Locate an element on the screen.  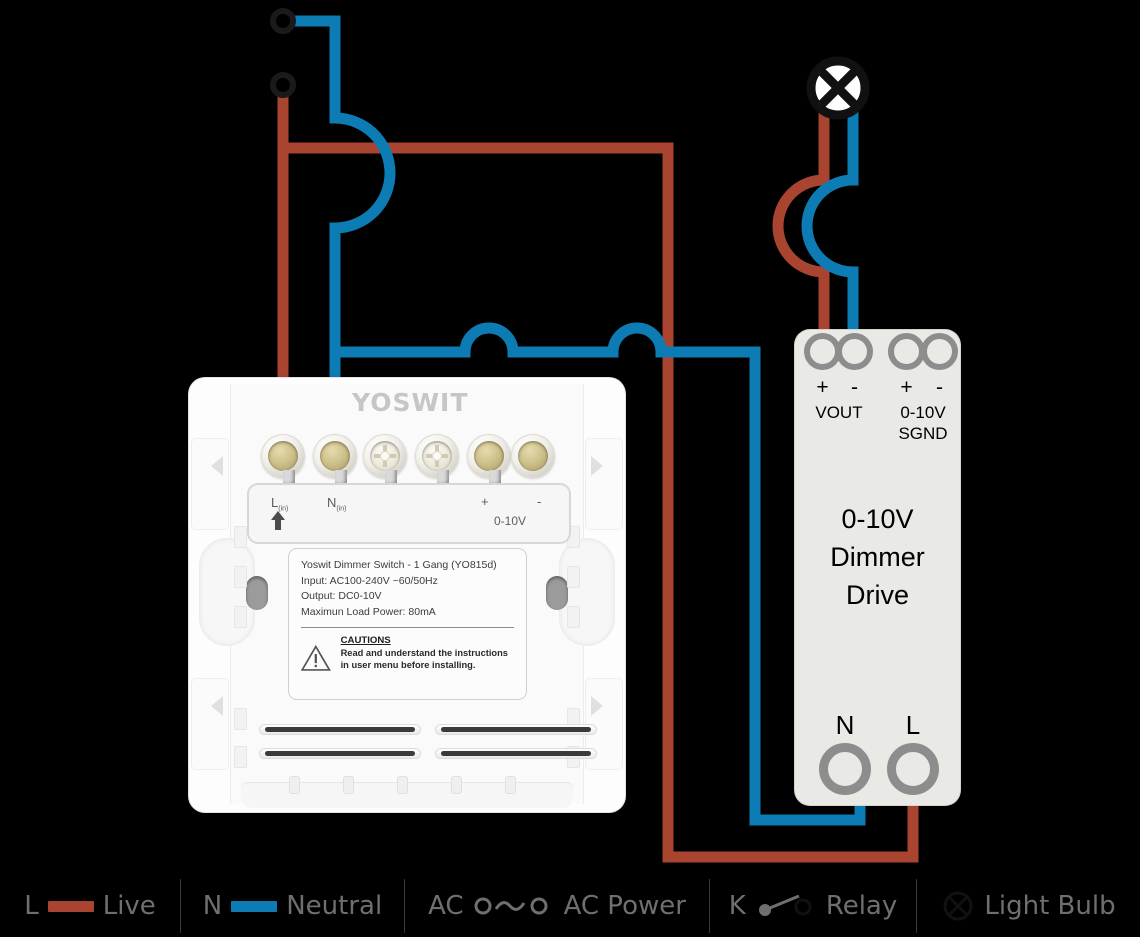
driver-sign-vout-minus: - is located at coordinates (854, 387).